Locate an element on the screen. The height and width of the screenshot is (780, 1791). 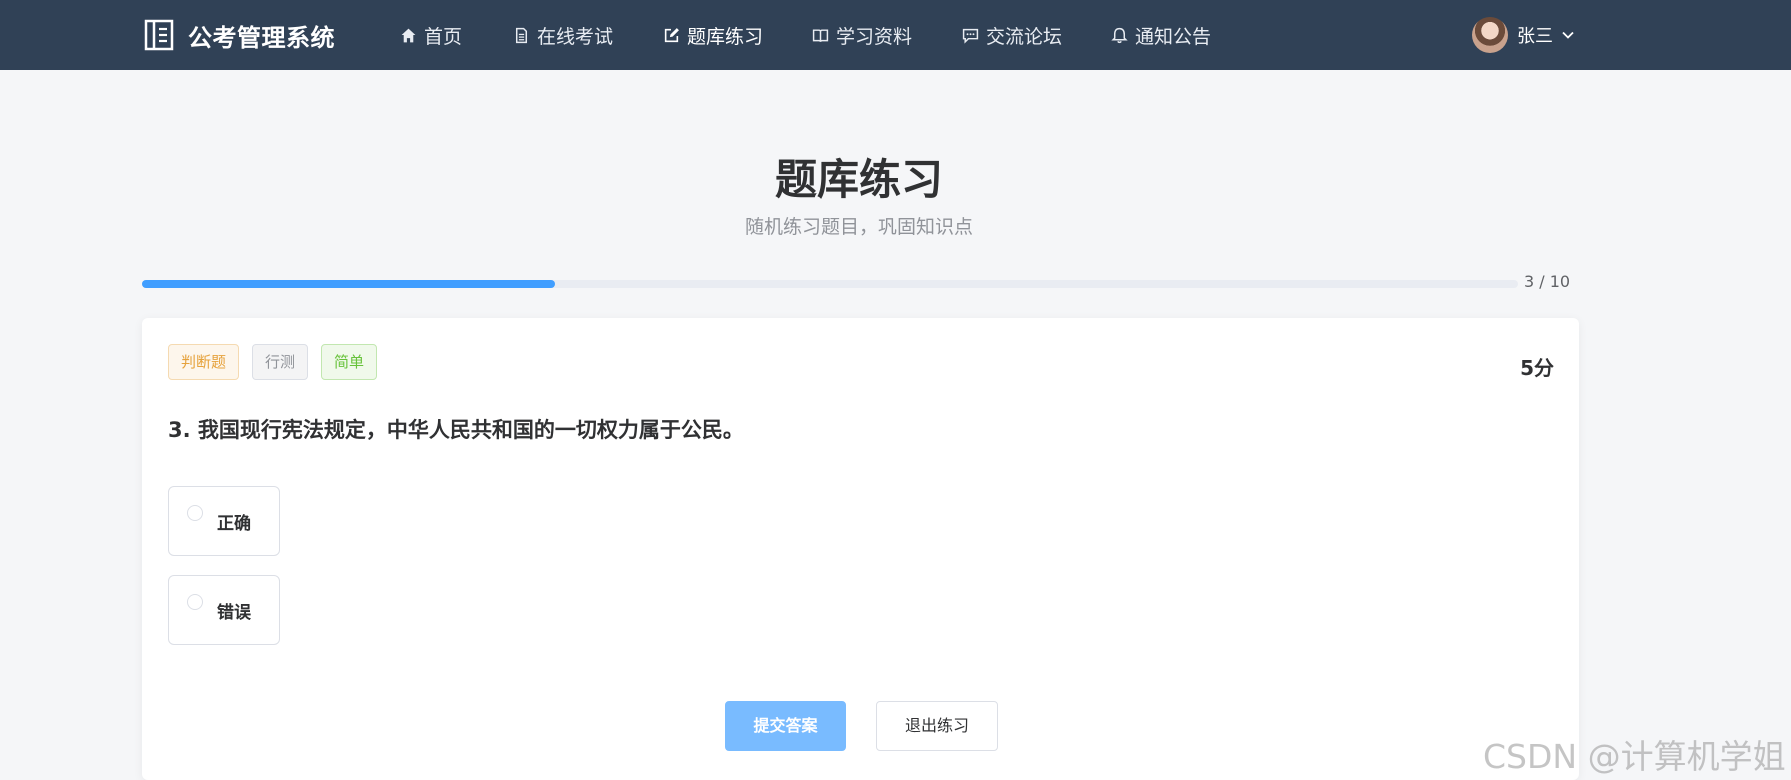
user-menu: 张三 is located at coordinates (1523, 35).